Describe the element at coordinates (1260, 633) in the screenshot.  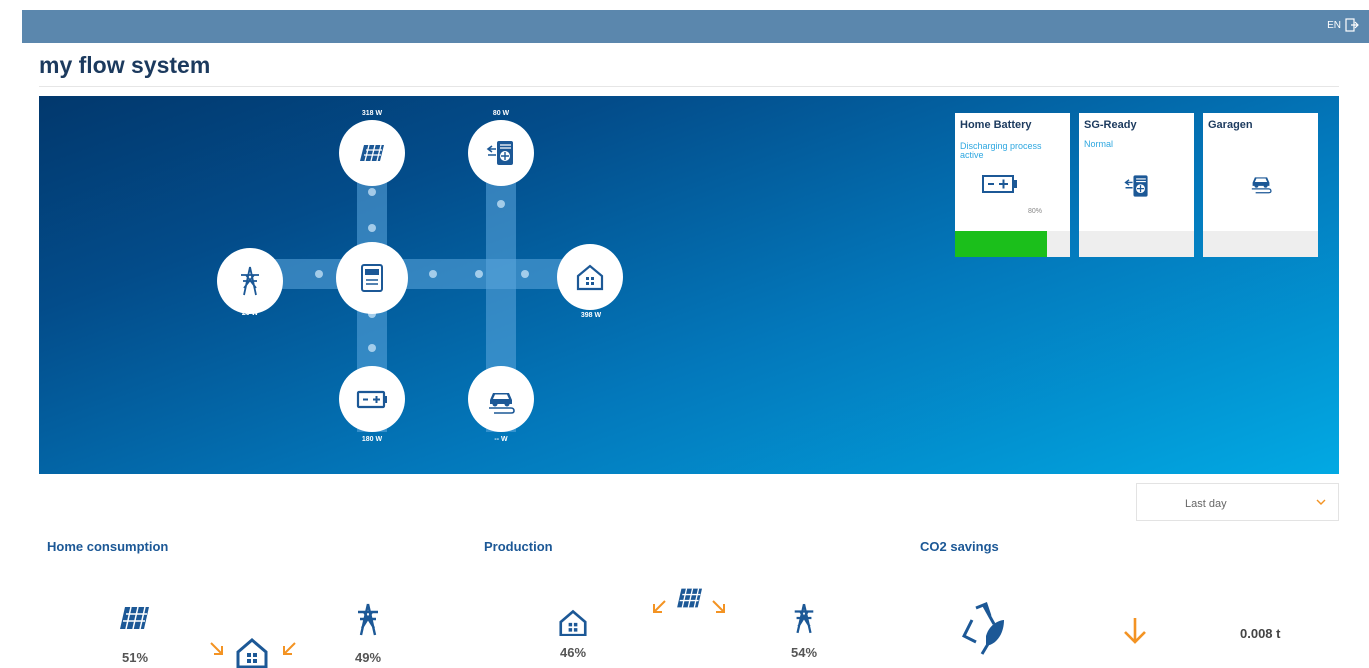
I see `co2-savings-value: 0.008 t` at that location.